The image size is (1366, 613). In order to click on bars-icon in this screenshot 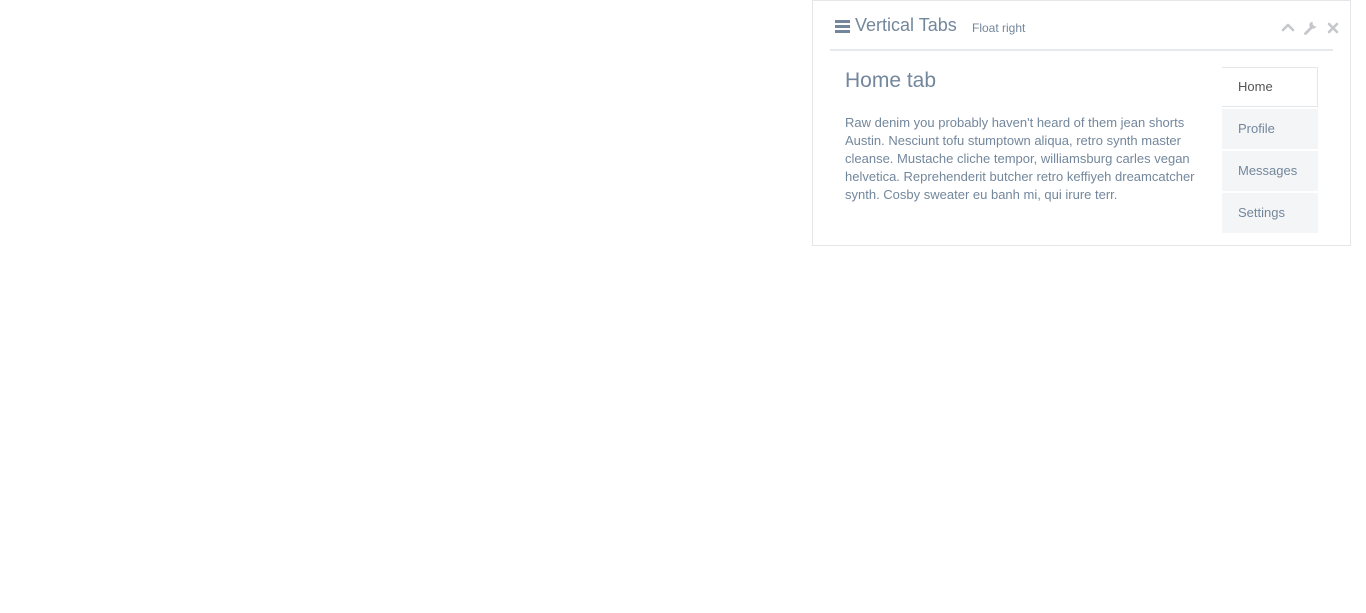, I will do `click(842, 26)`.